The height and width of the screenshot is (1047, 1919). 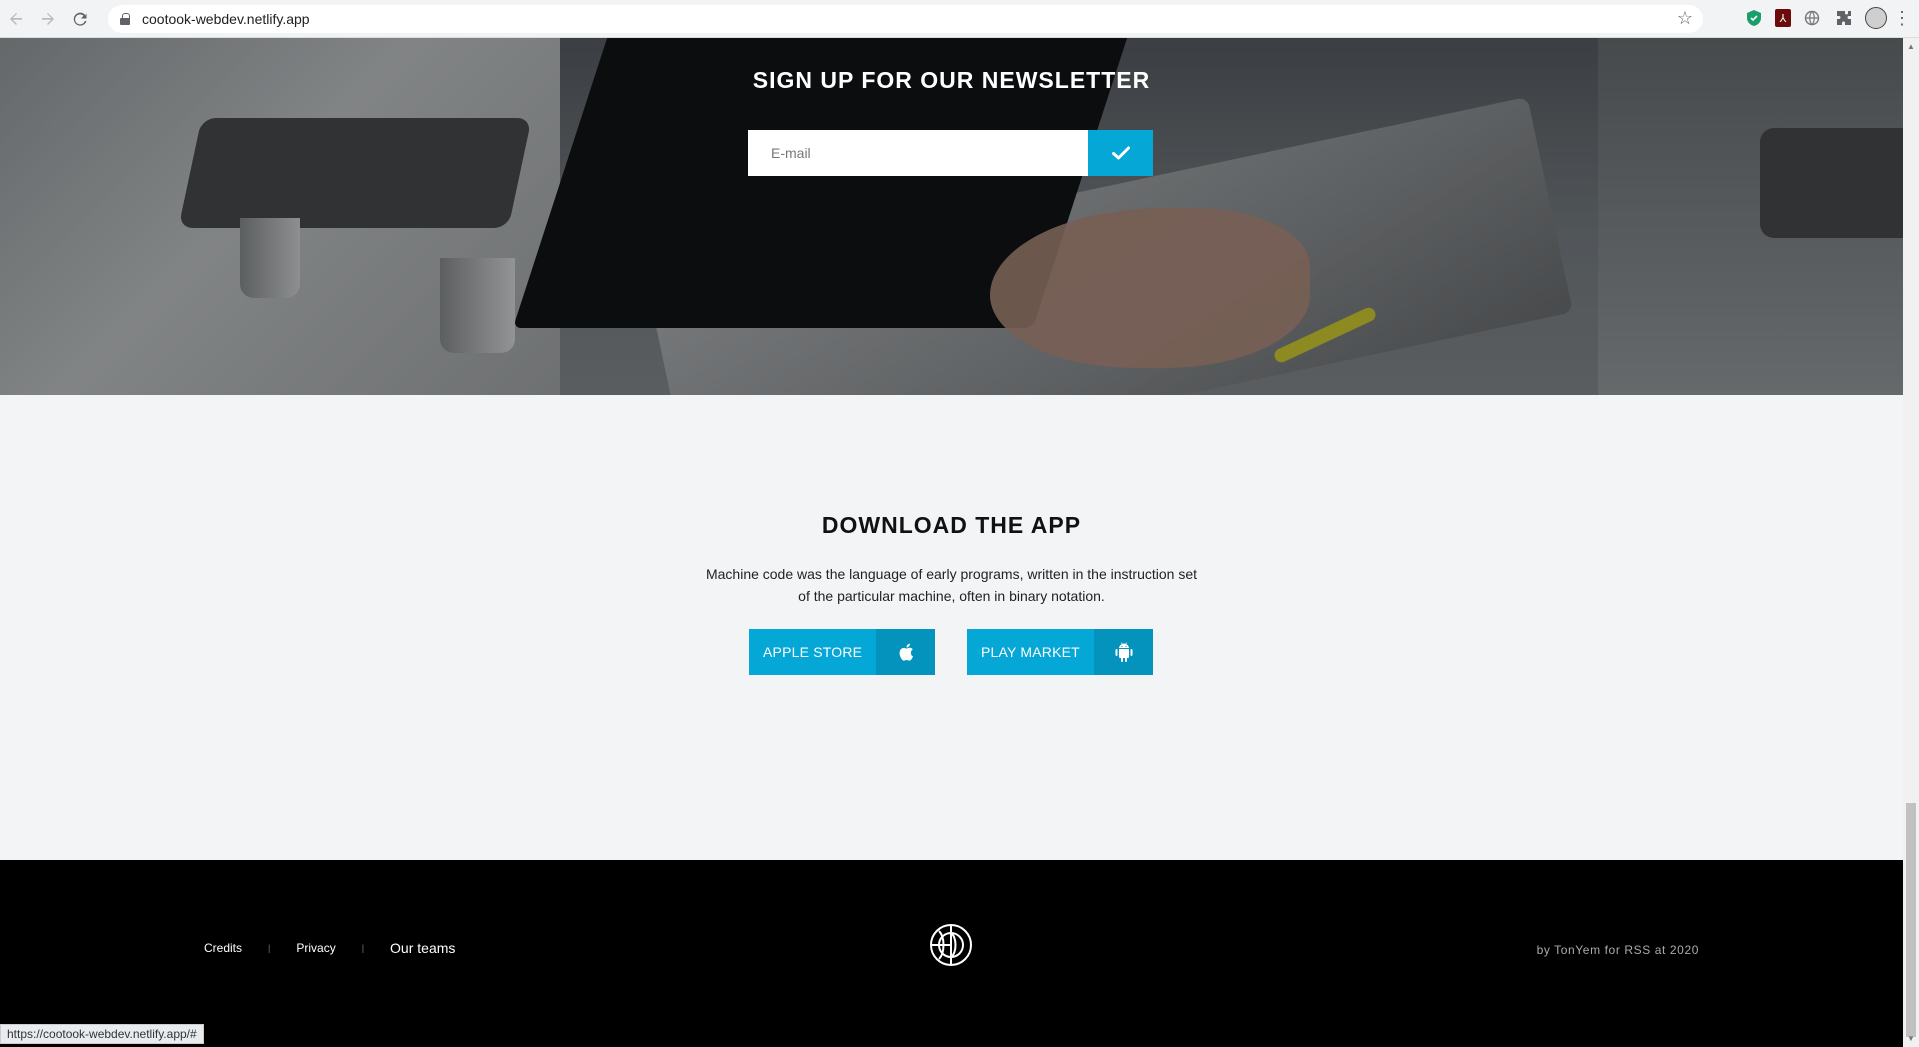 What do you see at coordinates (951, 945) in the screenshot?
I see `globe-logo-icon` at bounding box center [951, 945].